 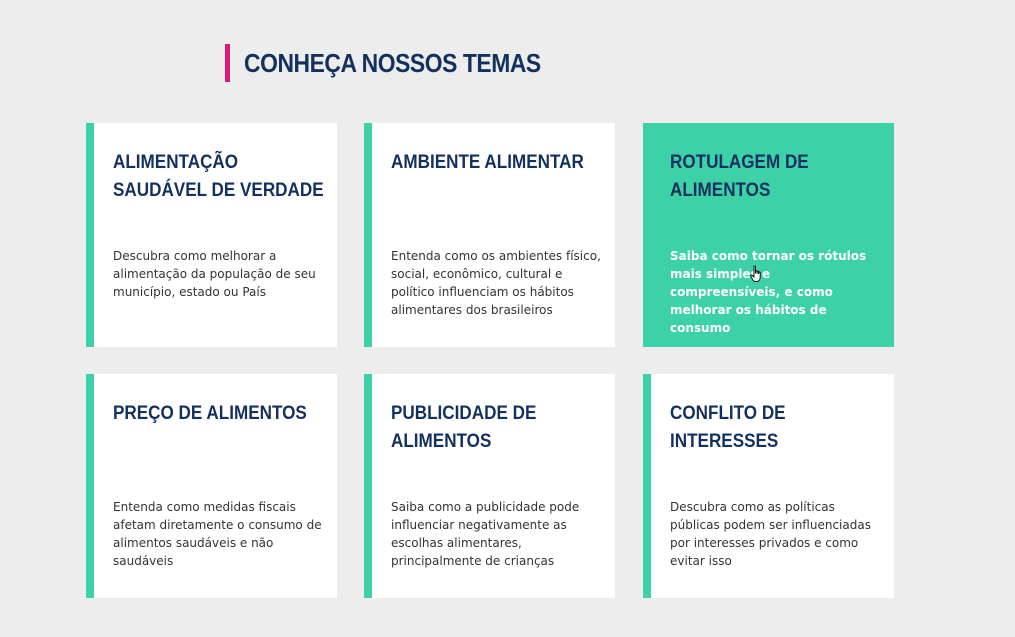 What do you see at coordinates (755, 273) in the screenshot?
I see `hand-pointer-icon` at bounding box center [755, 273].